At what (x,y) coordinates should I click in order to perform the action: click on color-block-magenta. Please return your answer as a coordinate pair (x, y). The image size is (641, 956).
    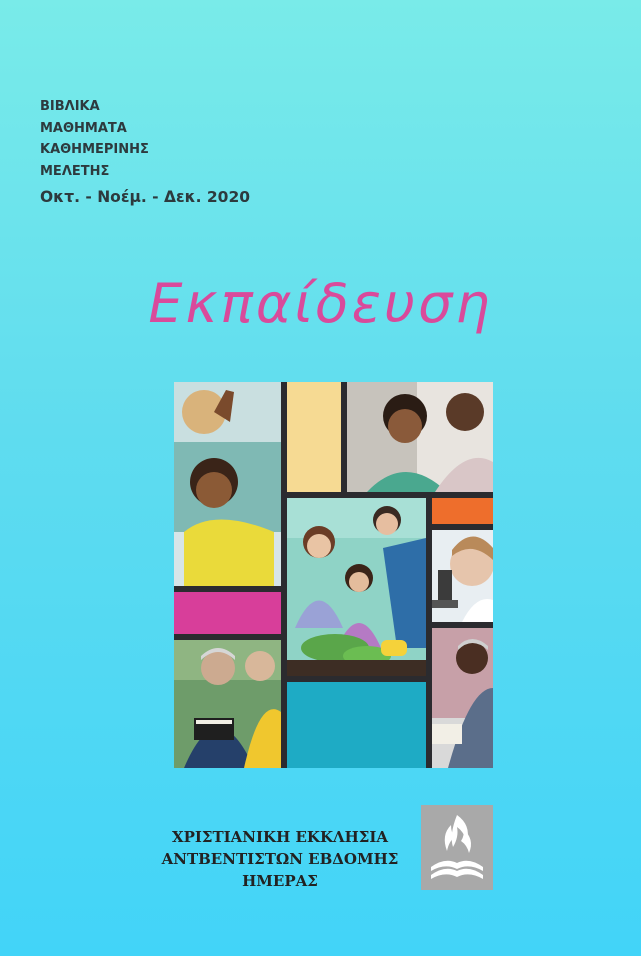
    Looking at the image, I should click on (227, 613).